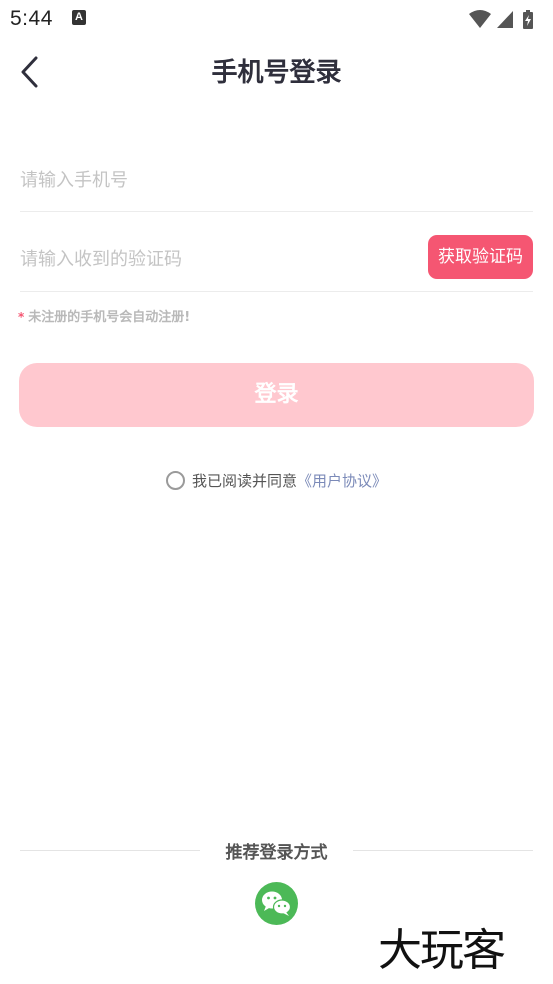 Image resolution: width=553 pixels, height=984 pixels. I want to click on wechat-icon, so click(277, 903).